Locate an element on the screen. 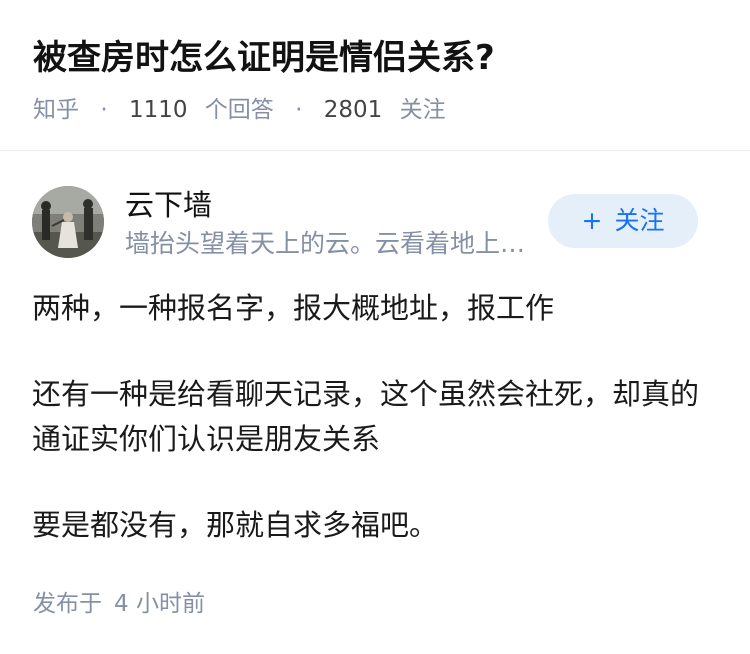 The width and height of the screenshot is (750, 654). answer-paragraph: 还有一种是给看聊天记录，这个虽然会社死，却真的通证实你们认识是朋友关系 is located at coordinates (366, 416).